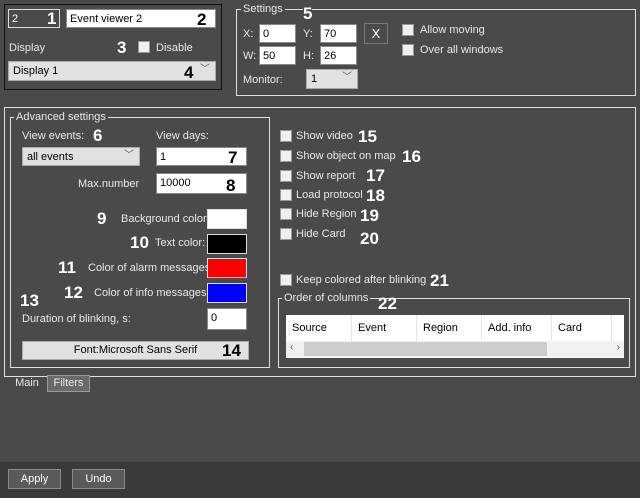 This screenshot has height=498, width=640. I want to click on marker-11: 11, so click(67, 267).